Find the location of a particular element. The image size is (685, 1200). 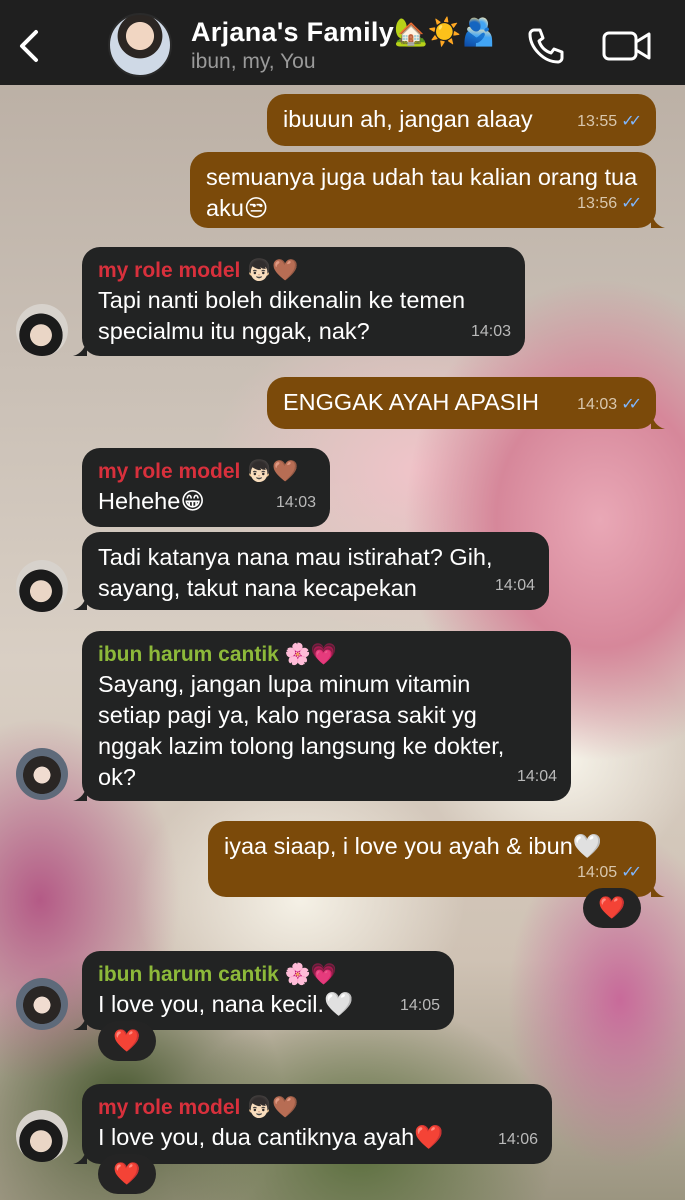

message-timestamp: 14:05 is located at coordinates (419, 1005).